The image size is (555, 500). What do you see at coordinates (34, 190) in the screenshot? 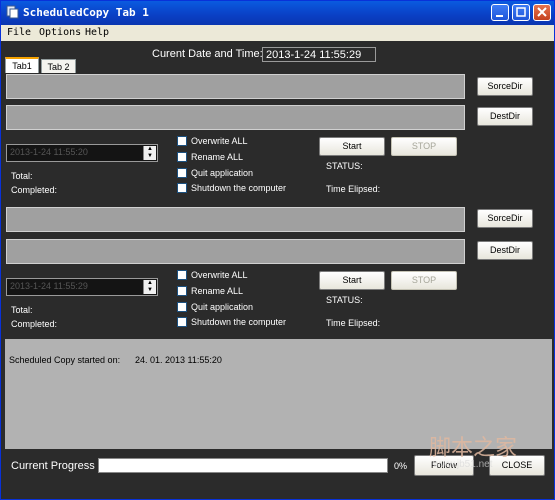
I see `completed-label-1: Completed:` at bounding box center [34, 190].